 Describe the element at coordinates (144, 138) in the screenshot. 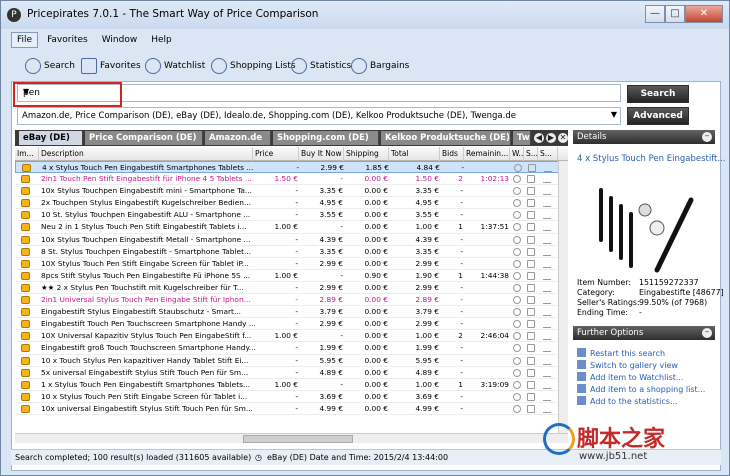

I see `tab-price-comparison: Price Comparison (DE)` at that location.